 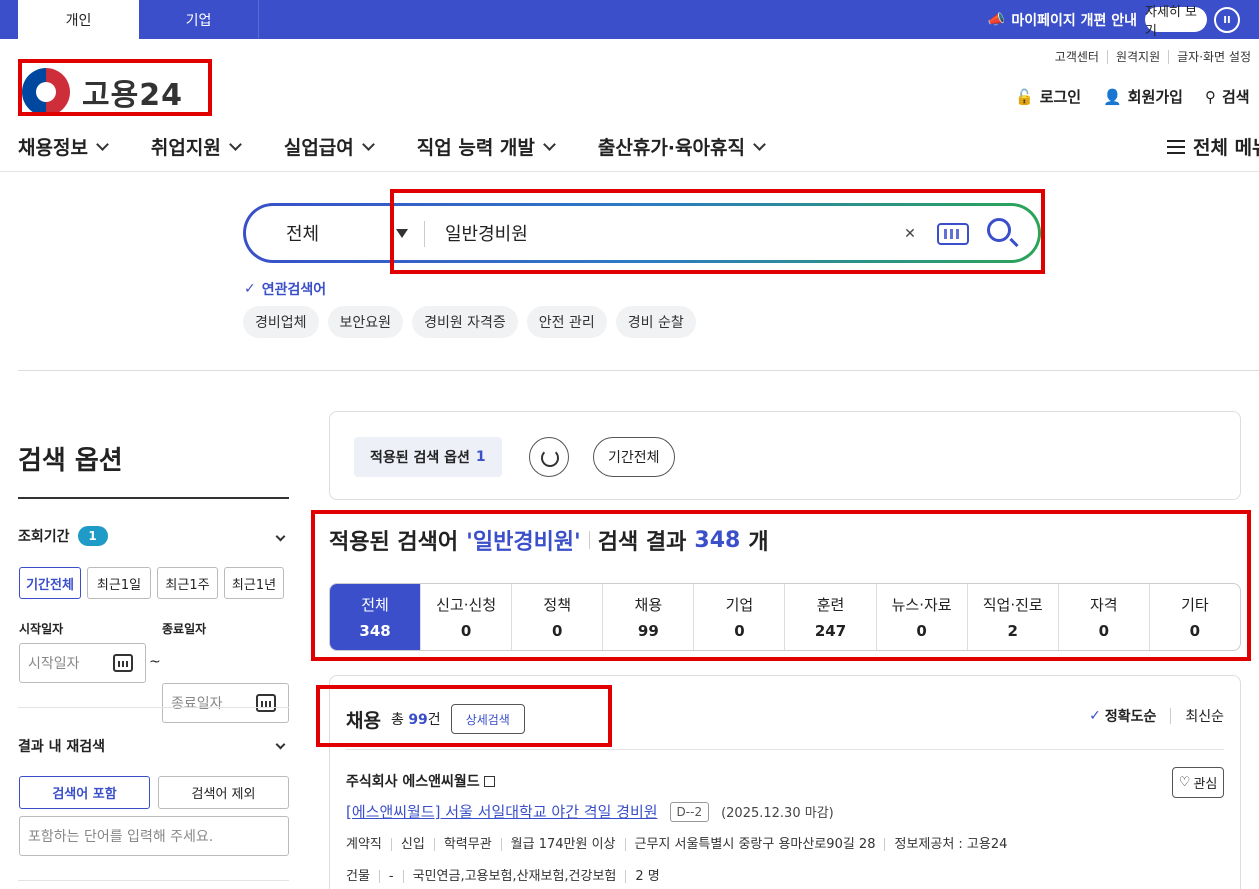 What do you see at coordinates (950, 844) in the screenshot?
I see `job-meta: 정보제공처 : 고용24` at bounding box center [950, 844].